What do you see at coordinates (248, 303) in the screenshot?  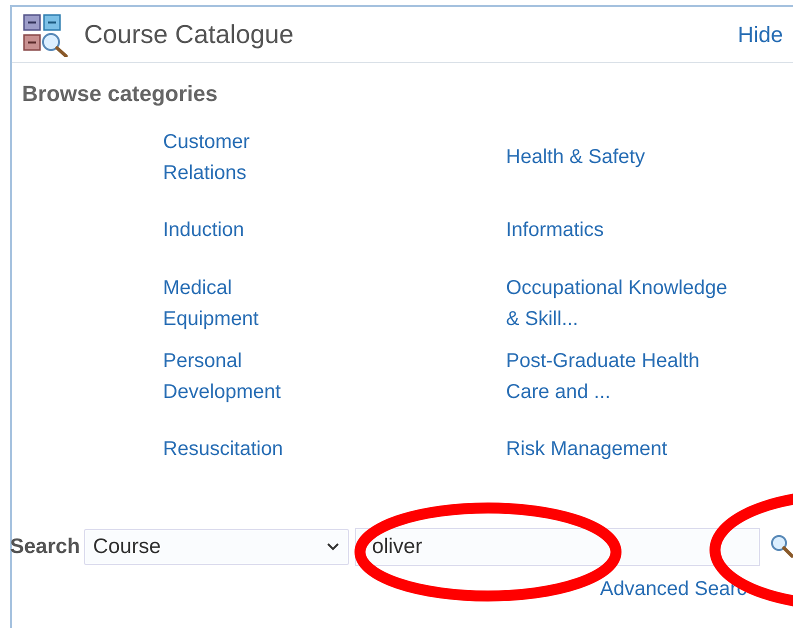 I see `category-link: Medical Equipment` at bounding box center [248, 303].